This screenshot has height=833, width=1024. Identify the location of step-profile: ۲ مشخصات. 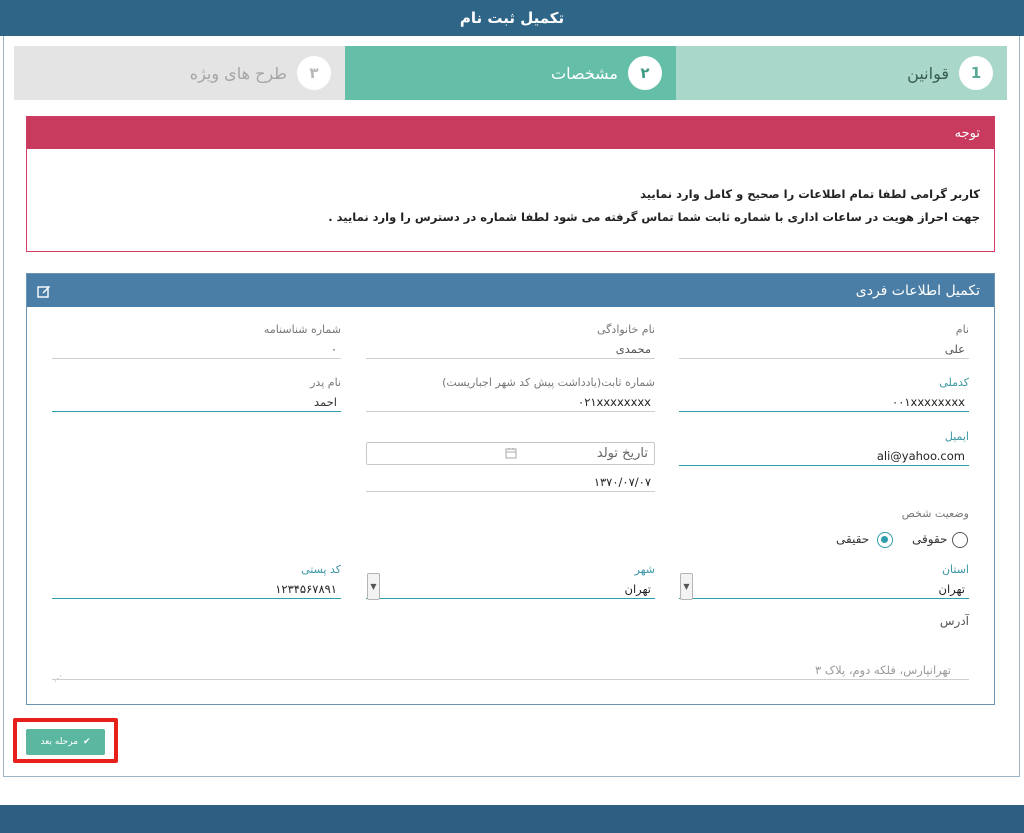
(510, 73).